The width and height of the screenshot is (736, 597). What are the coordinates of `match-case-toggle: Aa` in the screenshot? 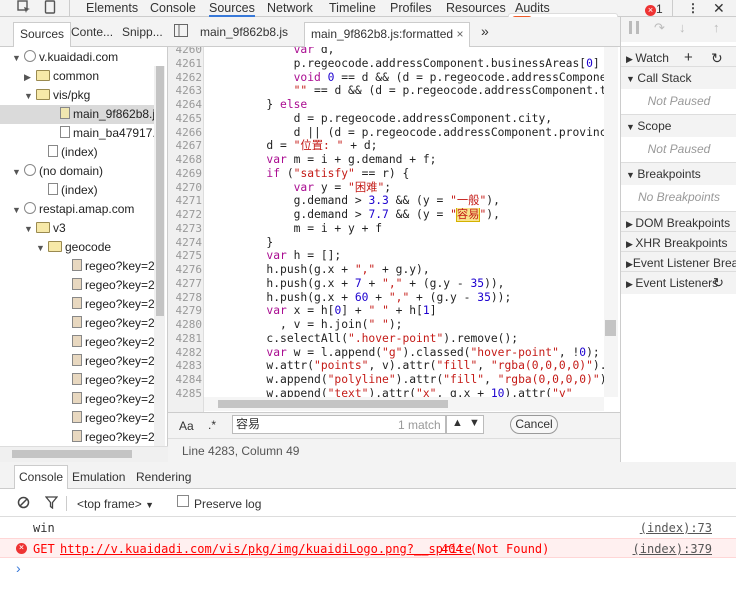 It's located at (186, 426).